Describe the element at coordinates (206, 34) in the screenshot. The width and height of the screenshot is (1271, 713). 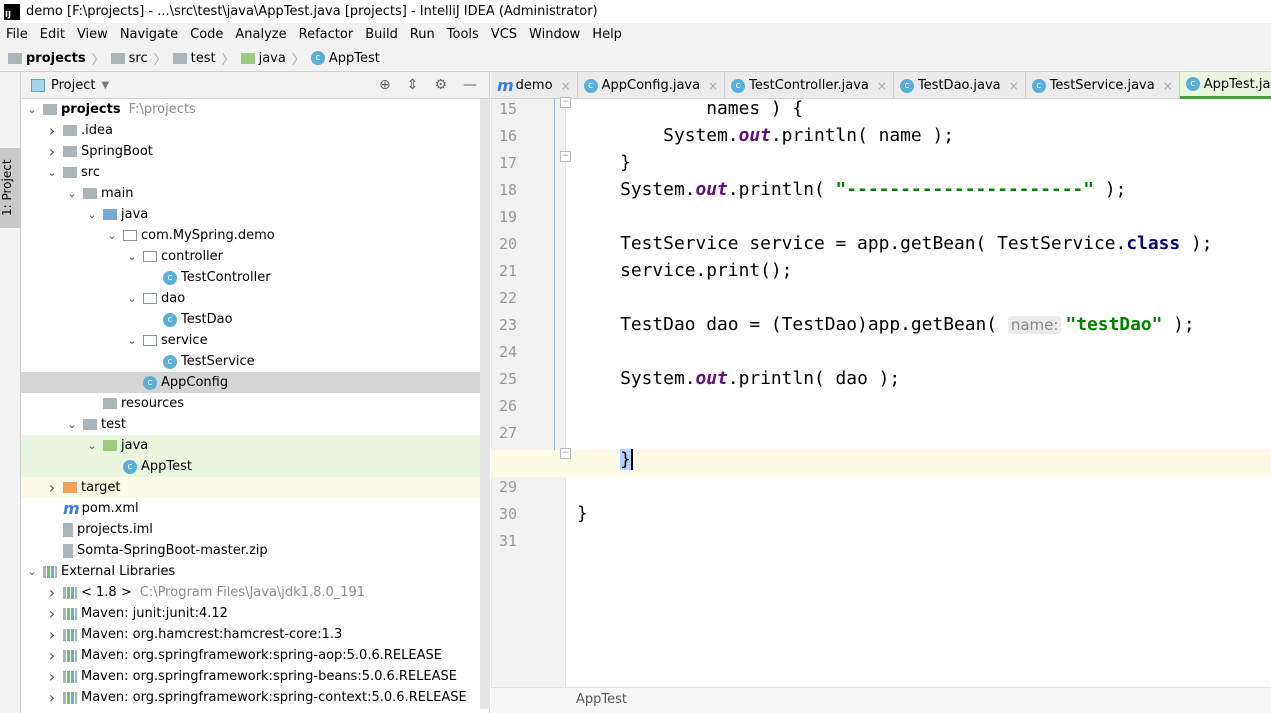
I see `menu-code: Code` at that location.